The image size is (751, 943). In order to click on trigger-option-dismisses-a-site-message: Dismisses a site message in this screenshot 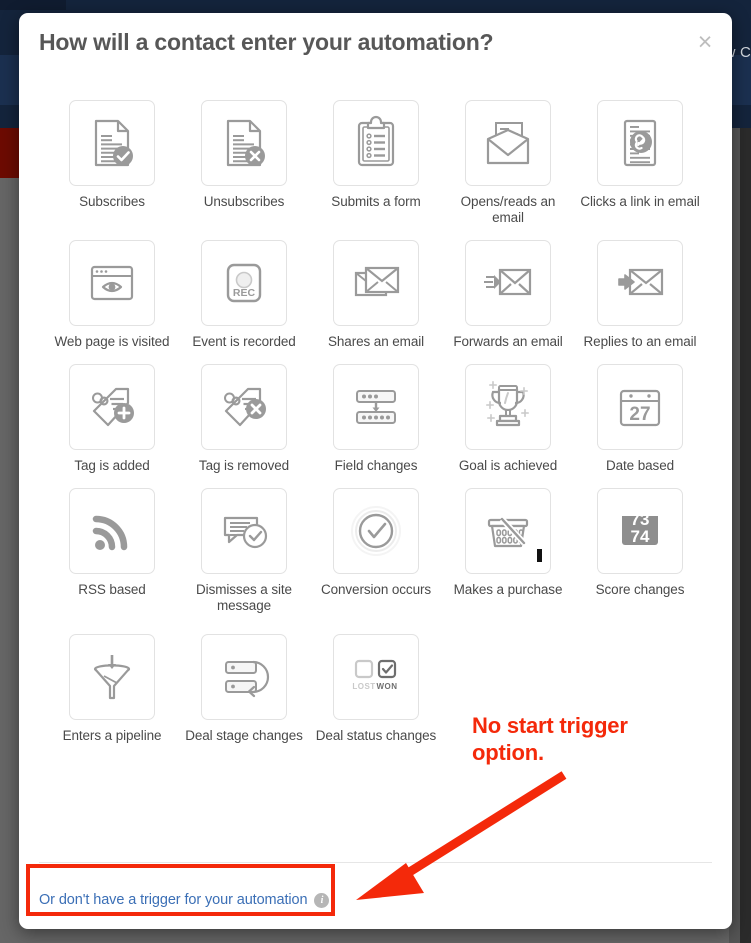, I will do `click(244, 551)`.